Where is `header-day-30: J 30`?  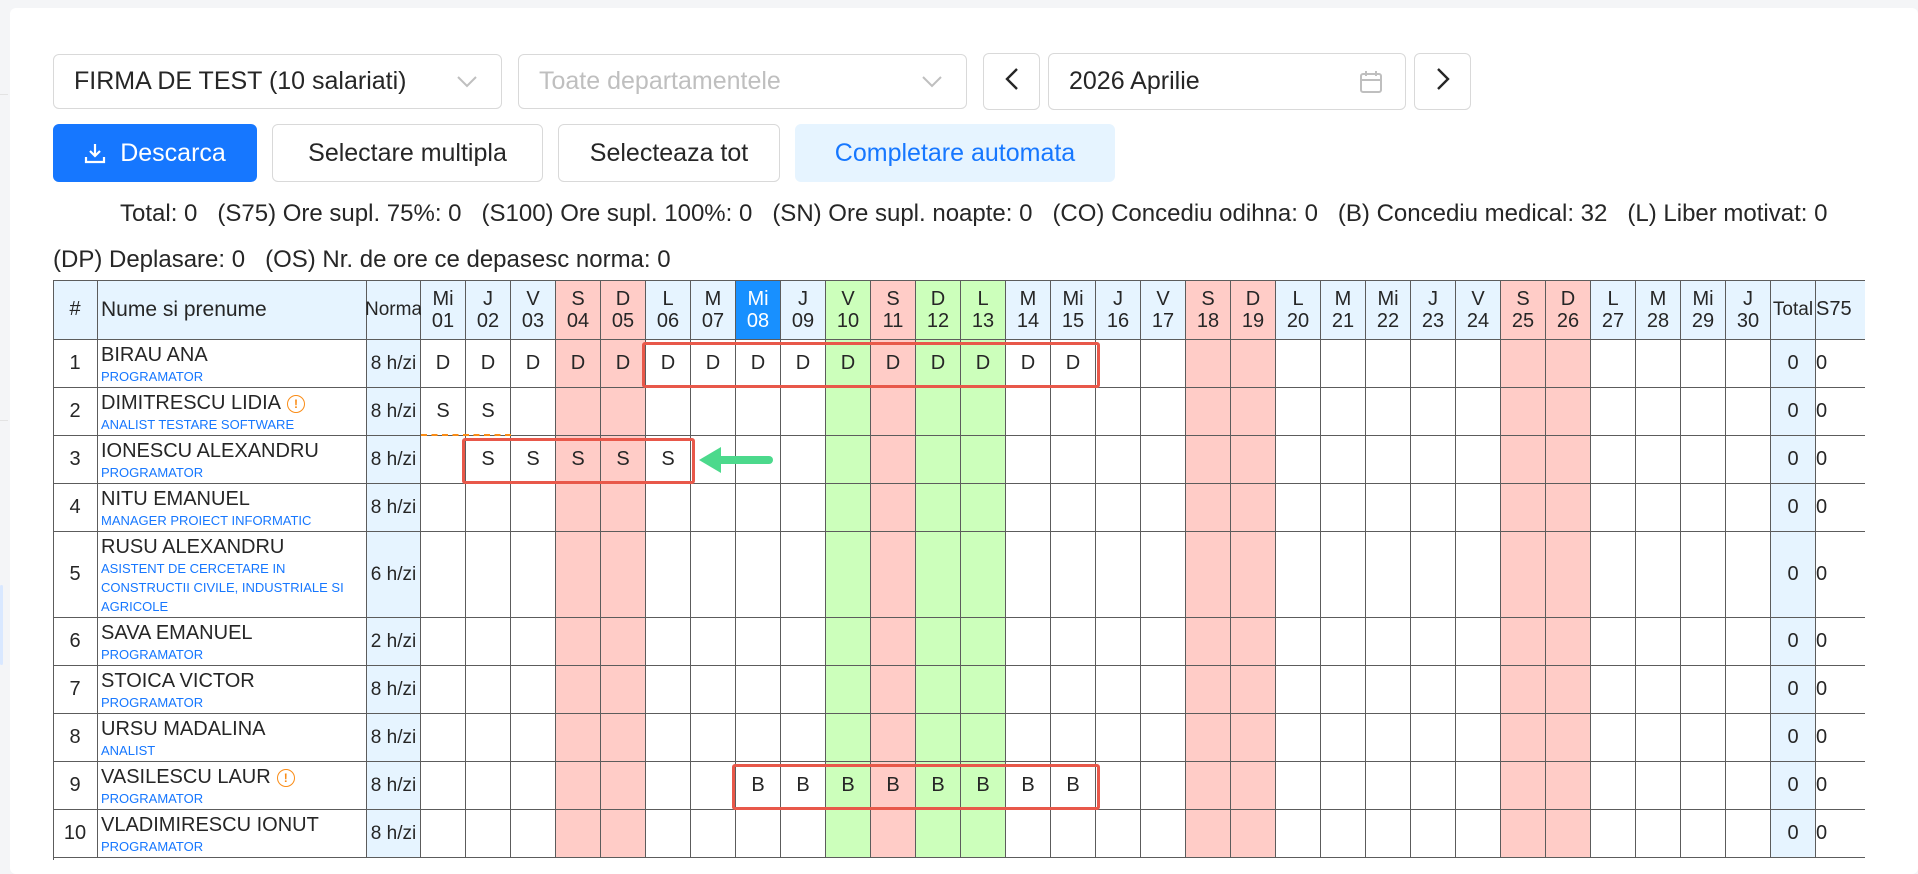
header-day-30: J 30 is located at coordinates (1748, 310).